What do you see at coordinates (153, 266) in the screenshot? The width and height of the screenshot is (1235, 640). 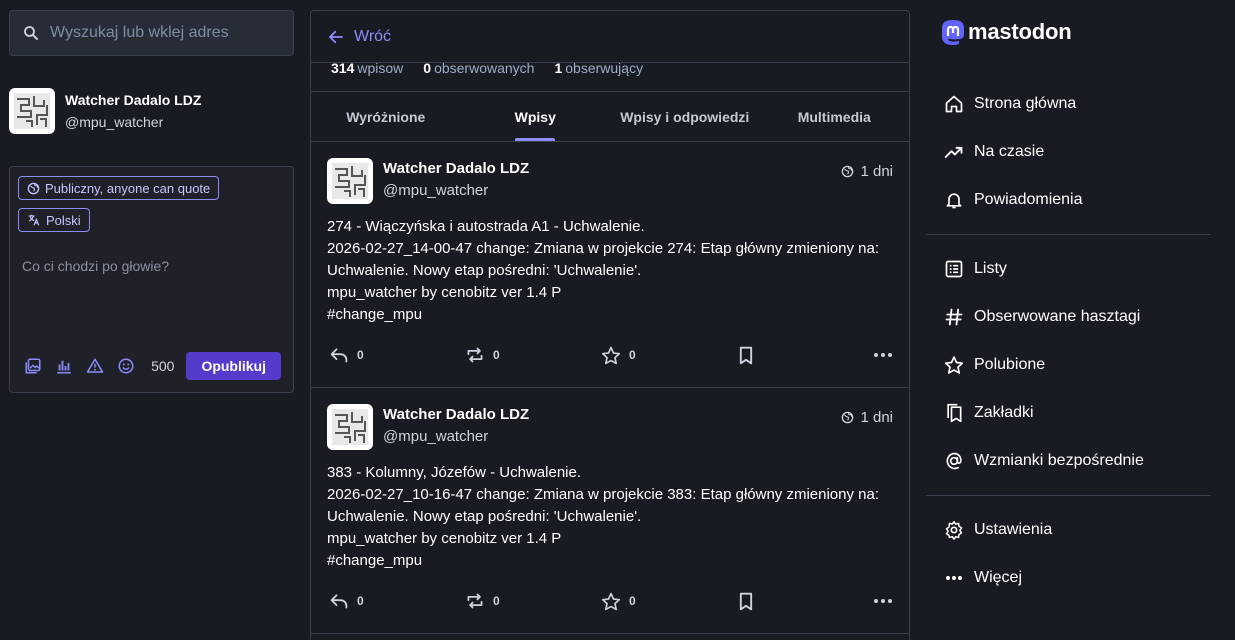 I see `compose-textarea: Co ci chodzi po głowie?` at bounding box center [153, 266].